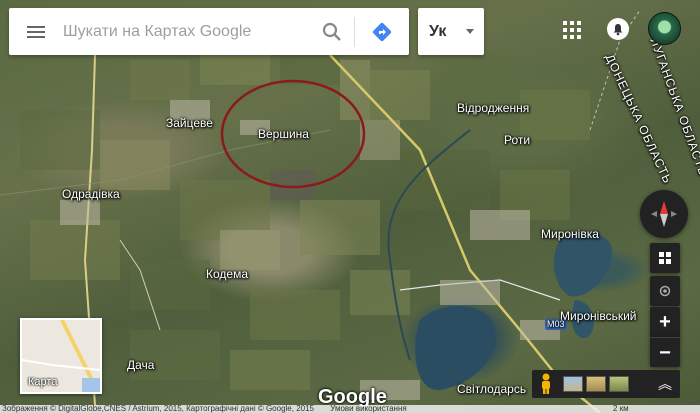 Image resolution: width=700 pixels, height=413 pixels. I want to click on place-vershyna: Вершина, so click(283, 134).